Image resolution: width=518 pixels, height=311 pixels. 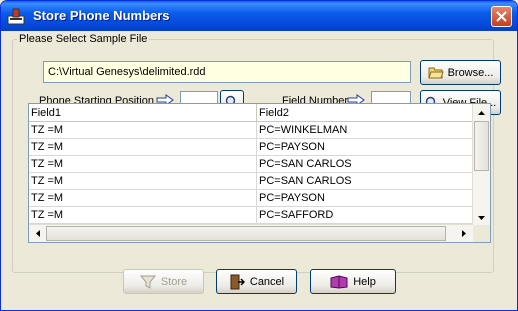 I want to click on arrow-left-icon, so click(x=37, y=233).